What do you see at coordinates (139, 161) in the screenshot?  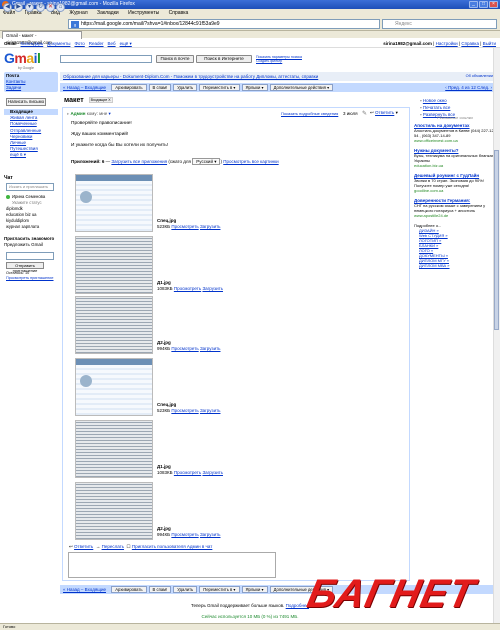 I see `download-all-link: Загрузить все приложения` at bounding box center [139, 161].